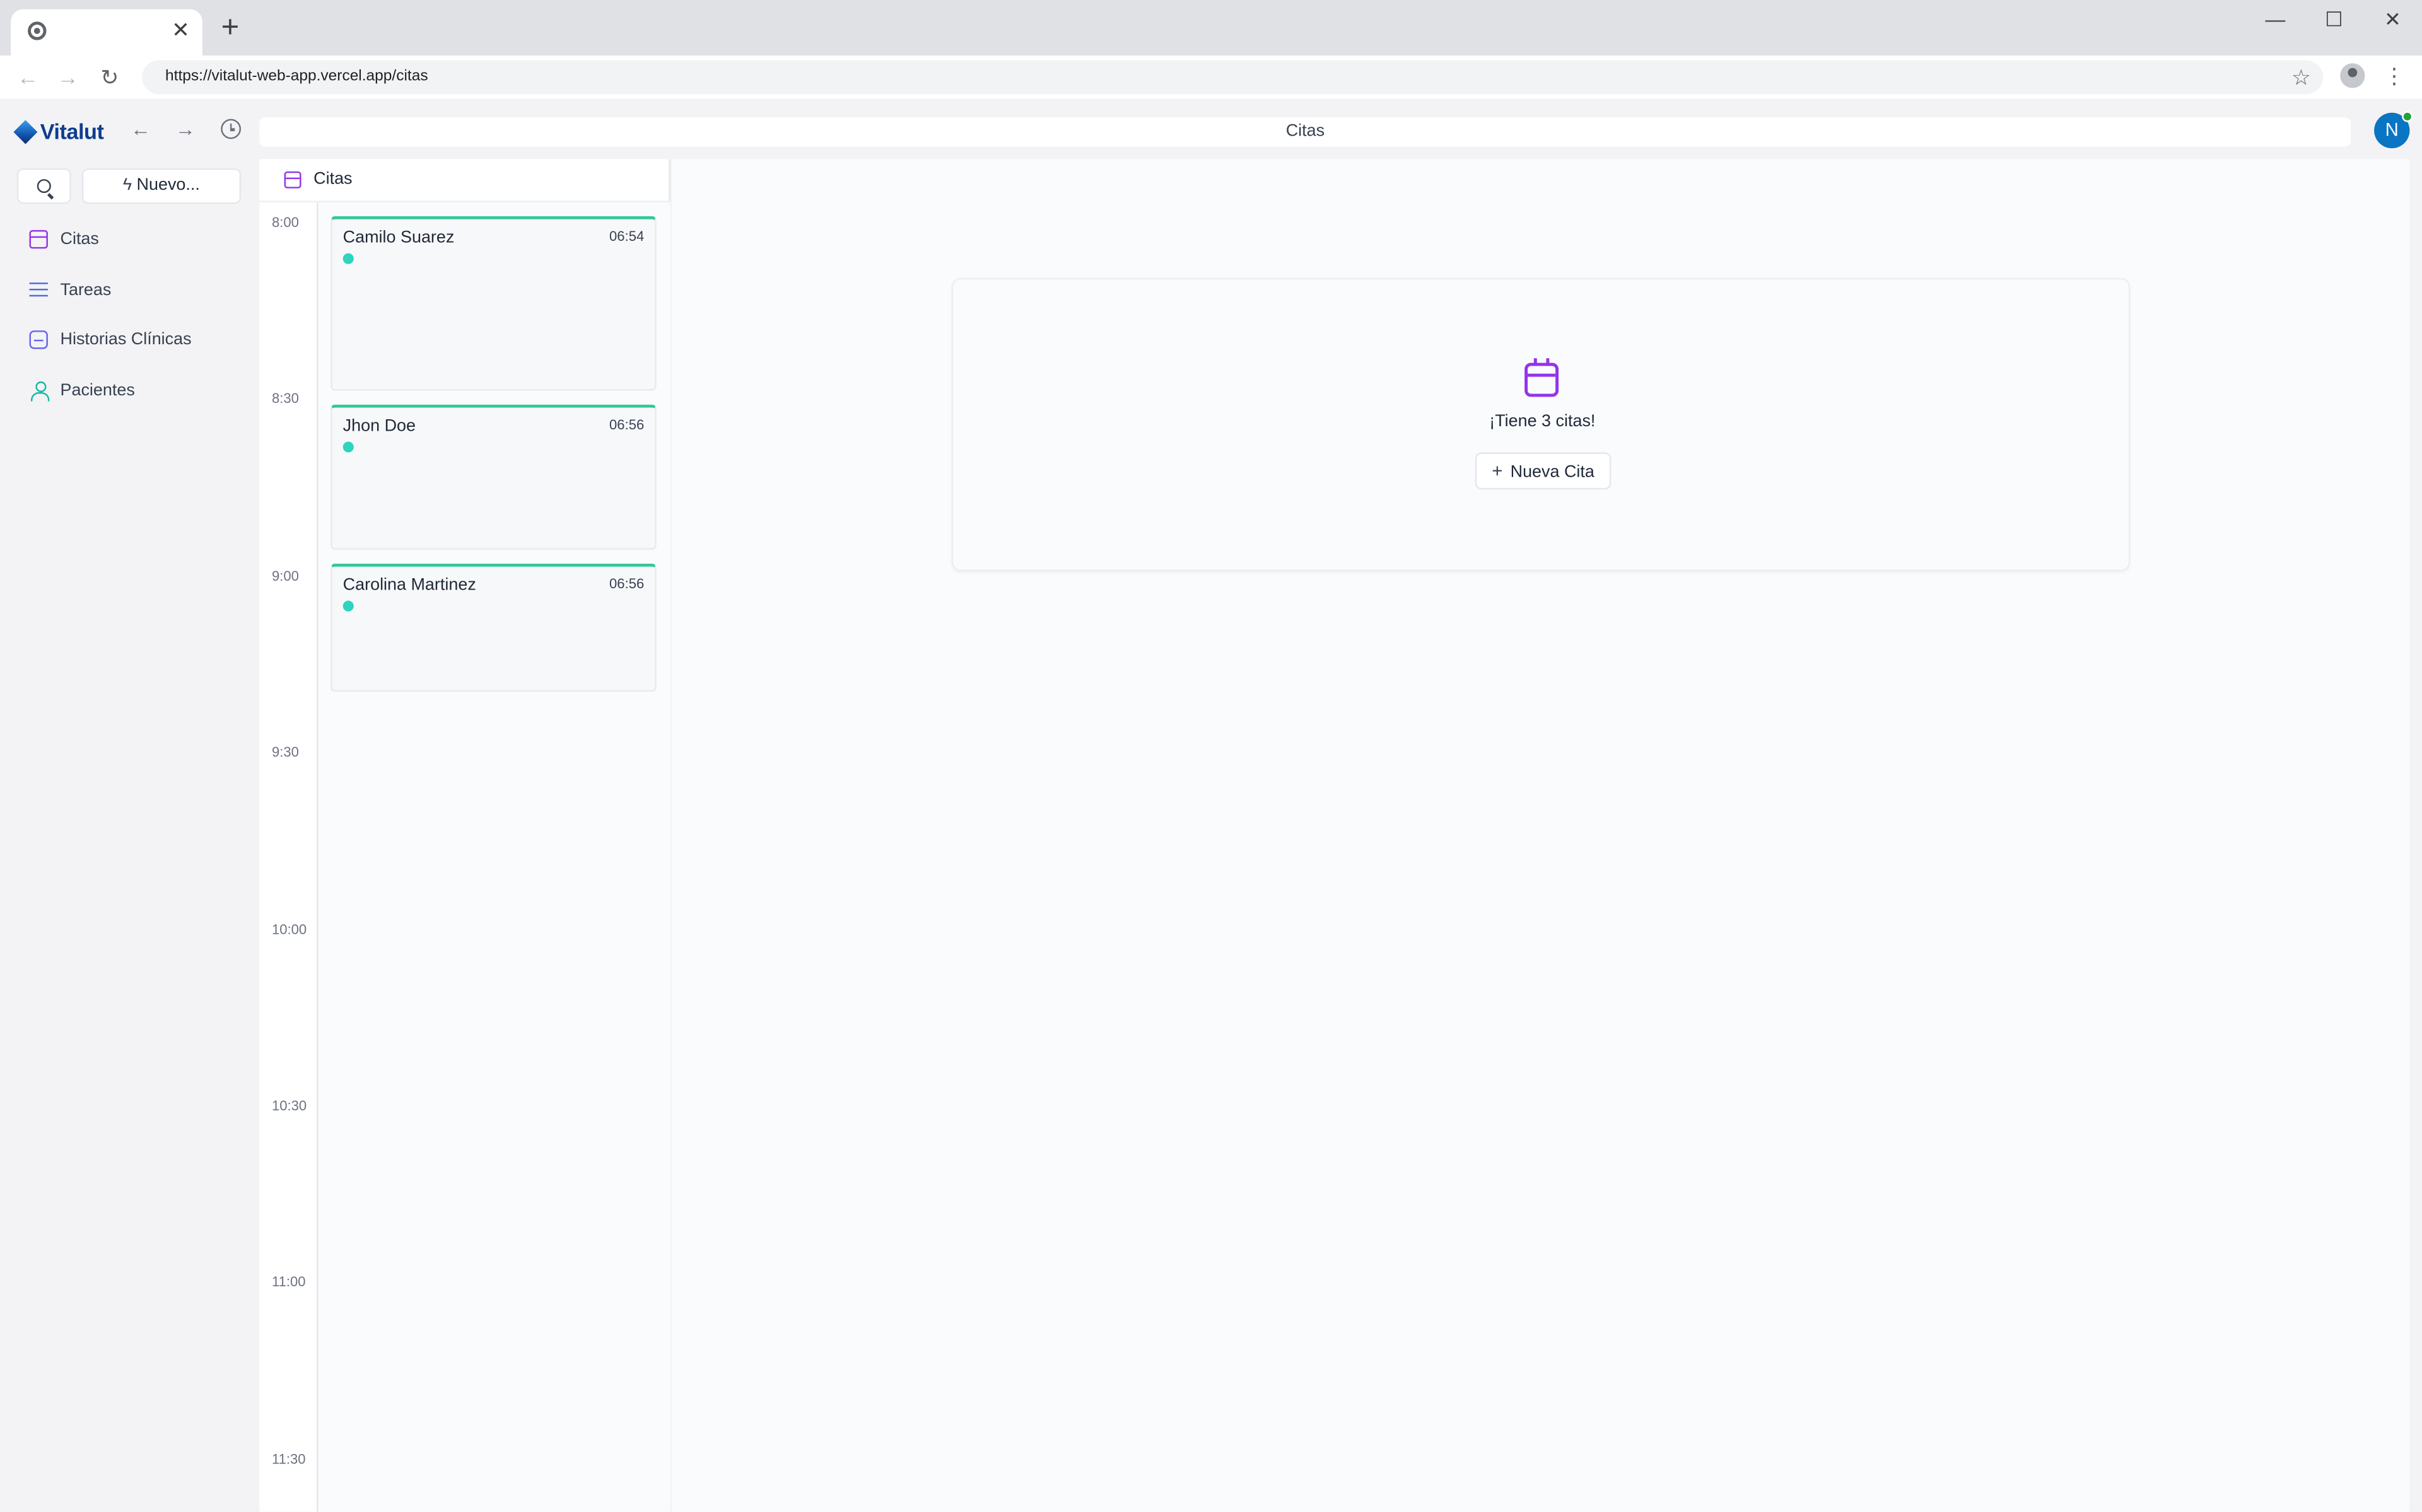 This screenshot has height=1512, width=2422. Describe the element at coordinates (2352, 76) in the screenshot. I see `browser-profile-icon` at that location.